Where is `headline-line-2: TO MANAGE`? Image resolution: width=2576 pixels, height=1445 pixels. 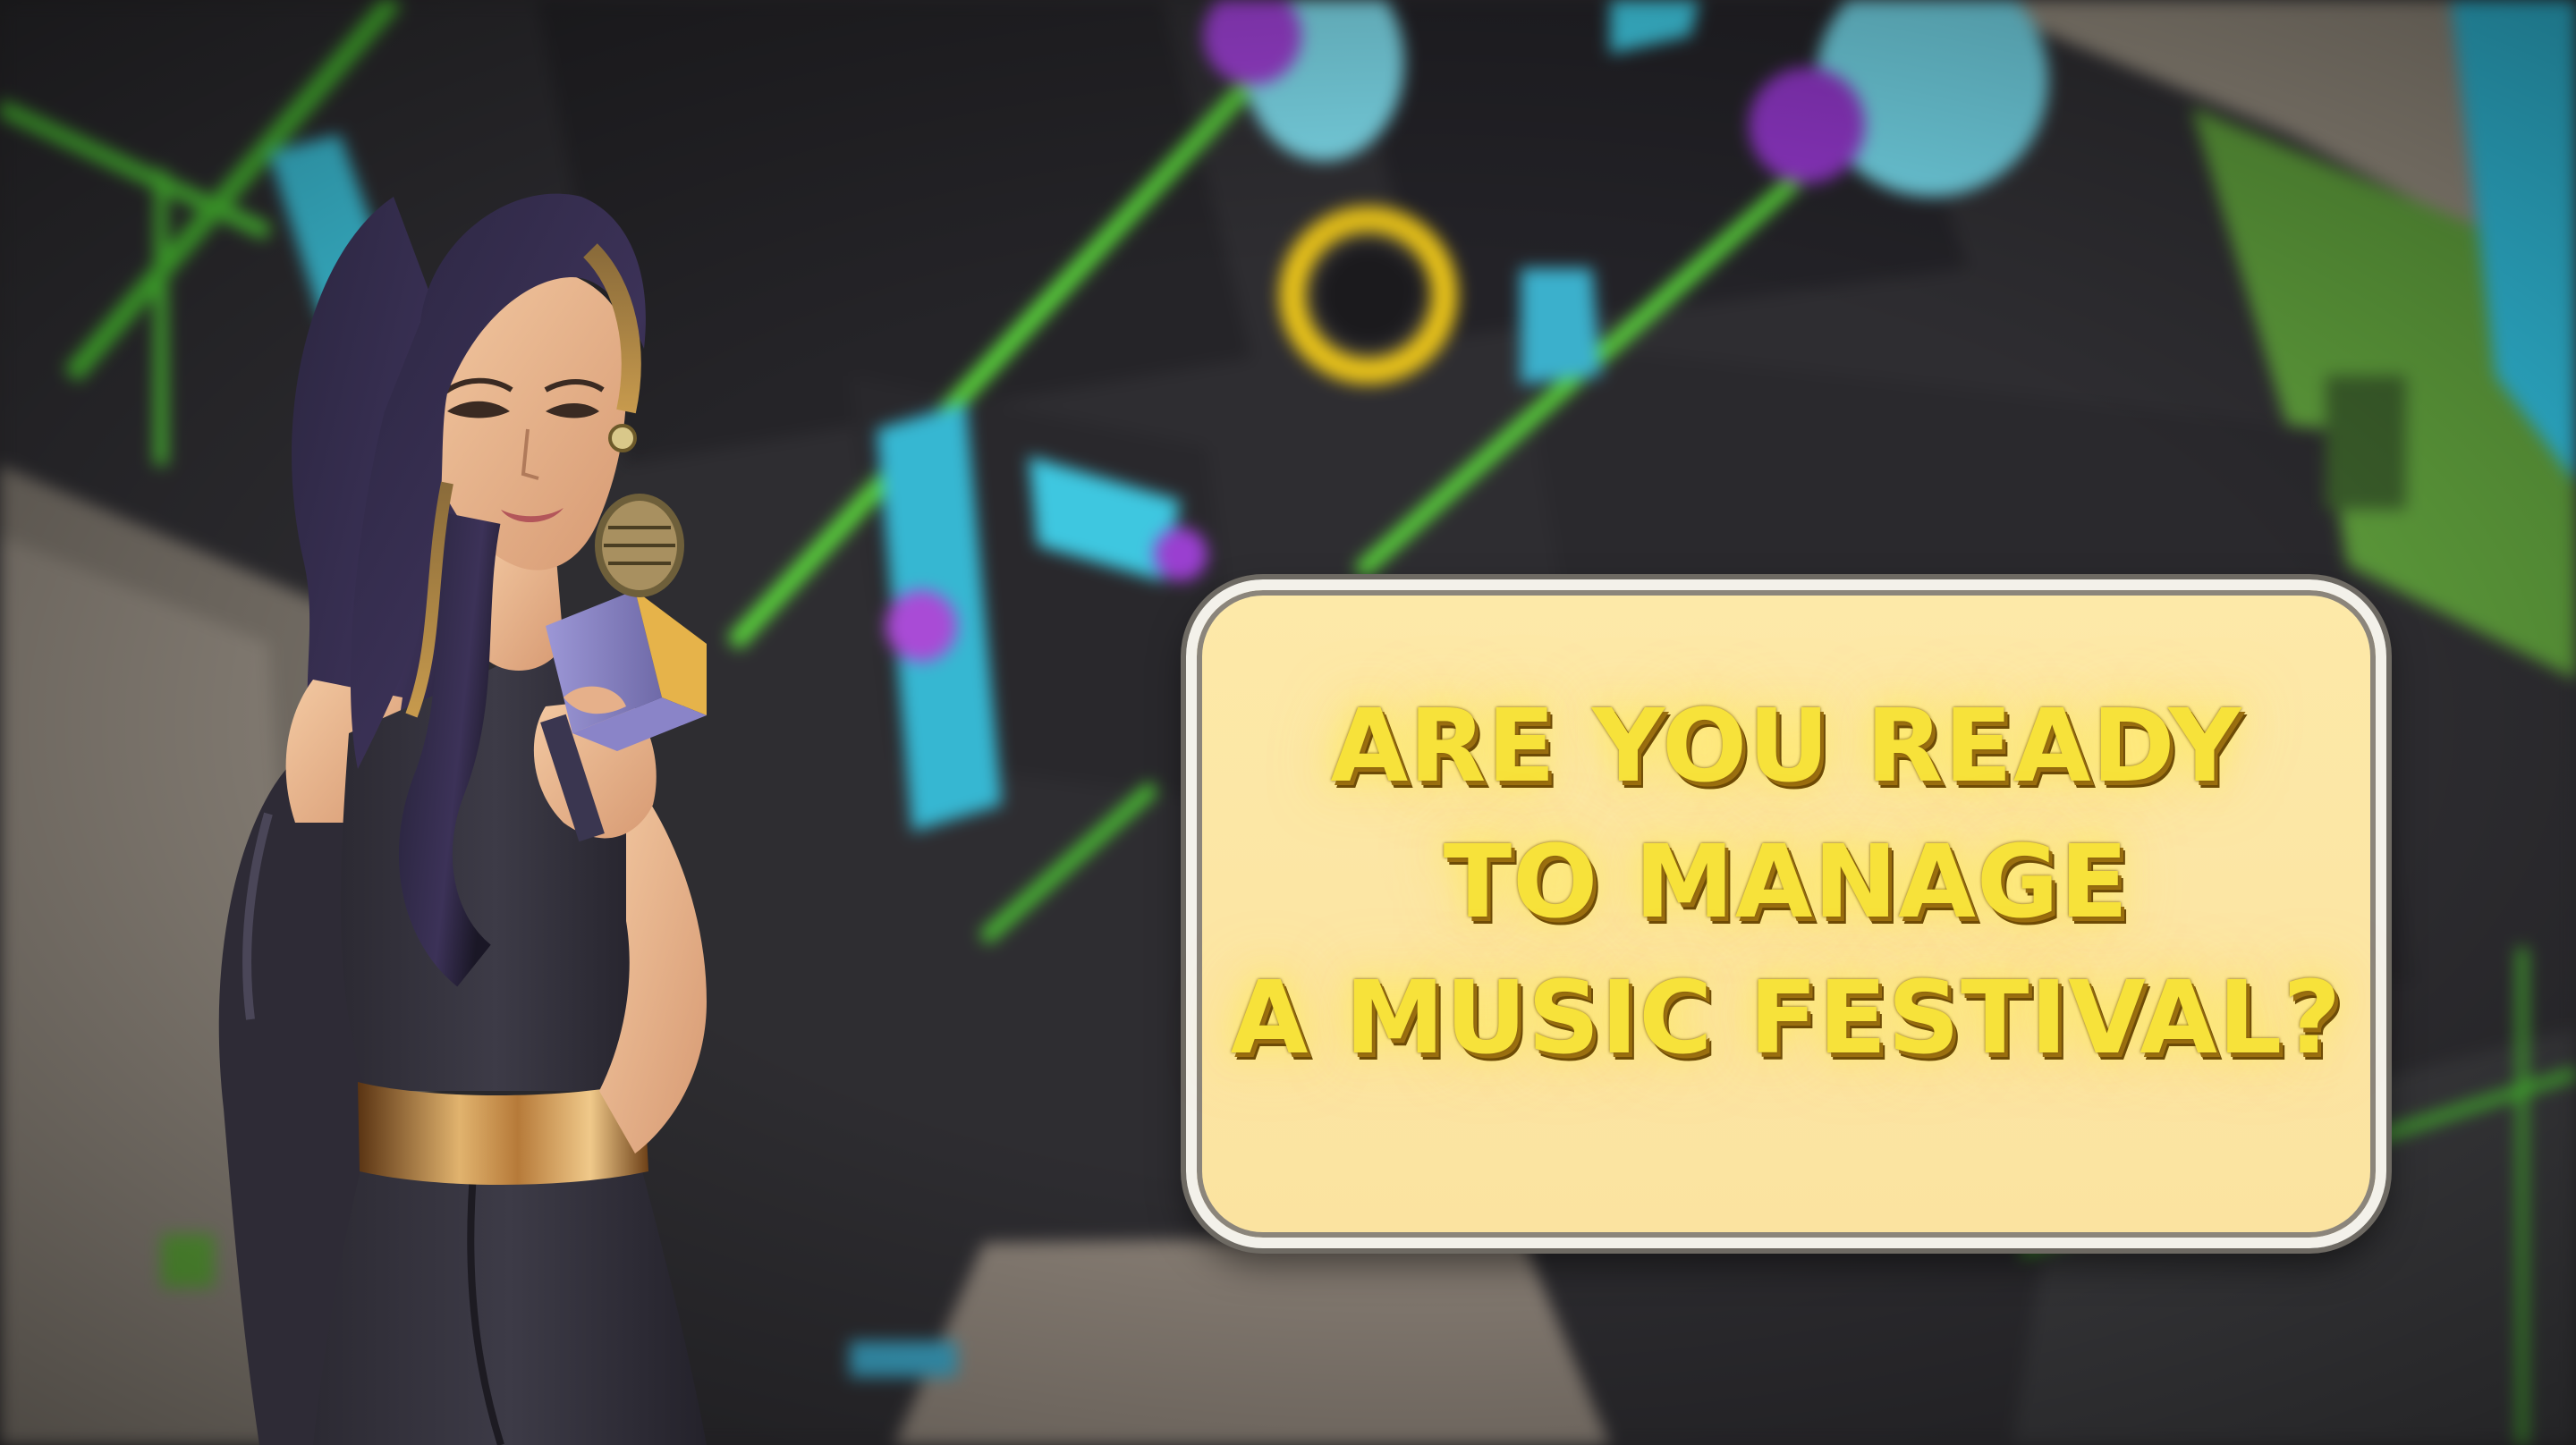 headline-line-2: TO MANAGE is located at coordinates (1786, 882).